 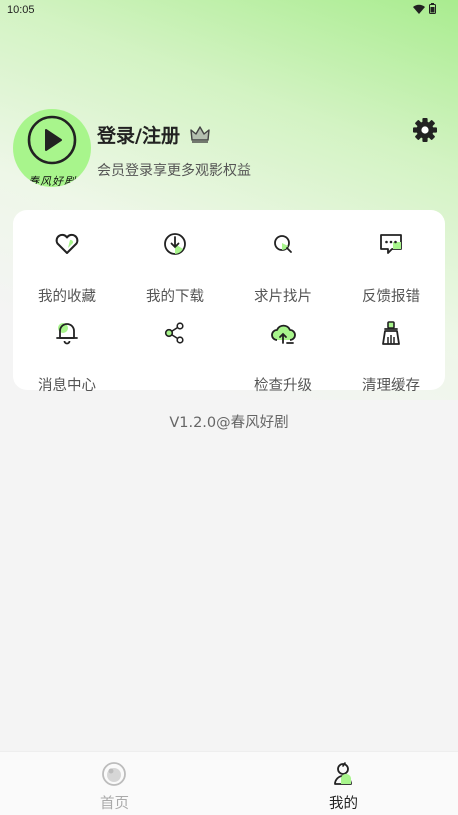 What do you see at coordinates (283, 244) in the screenshot?
I see `search-film-icon` at bounding box center [283, 244].